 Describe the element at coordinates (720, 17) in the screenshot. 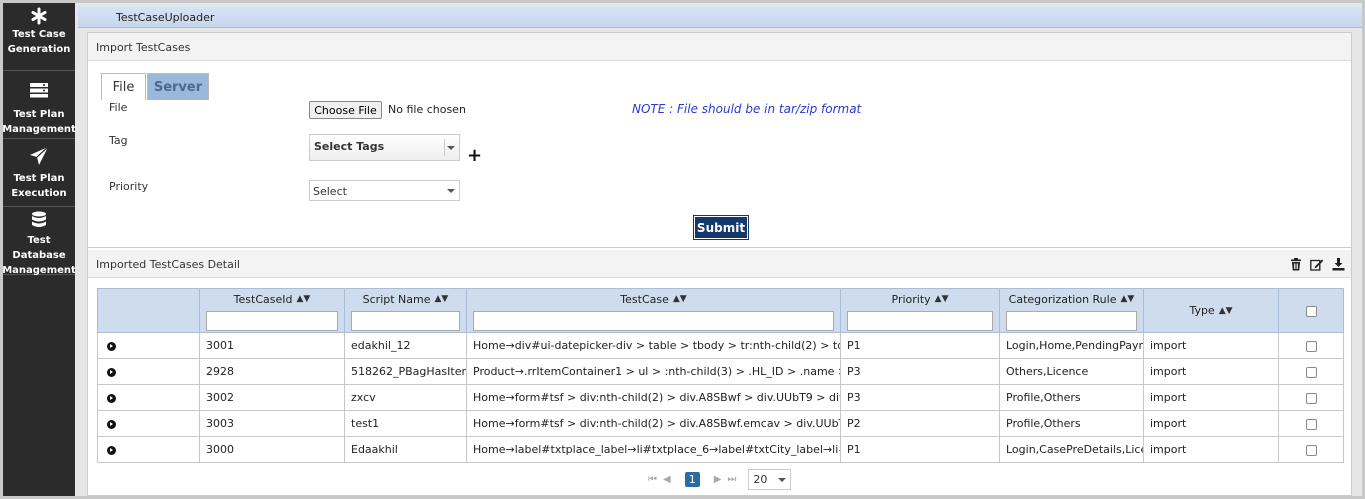

I see `window-titlebar: TestCaseUploader` at that location.